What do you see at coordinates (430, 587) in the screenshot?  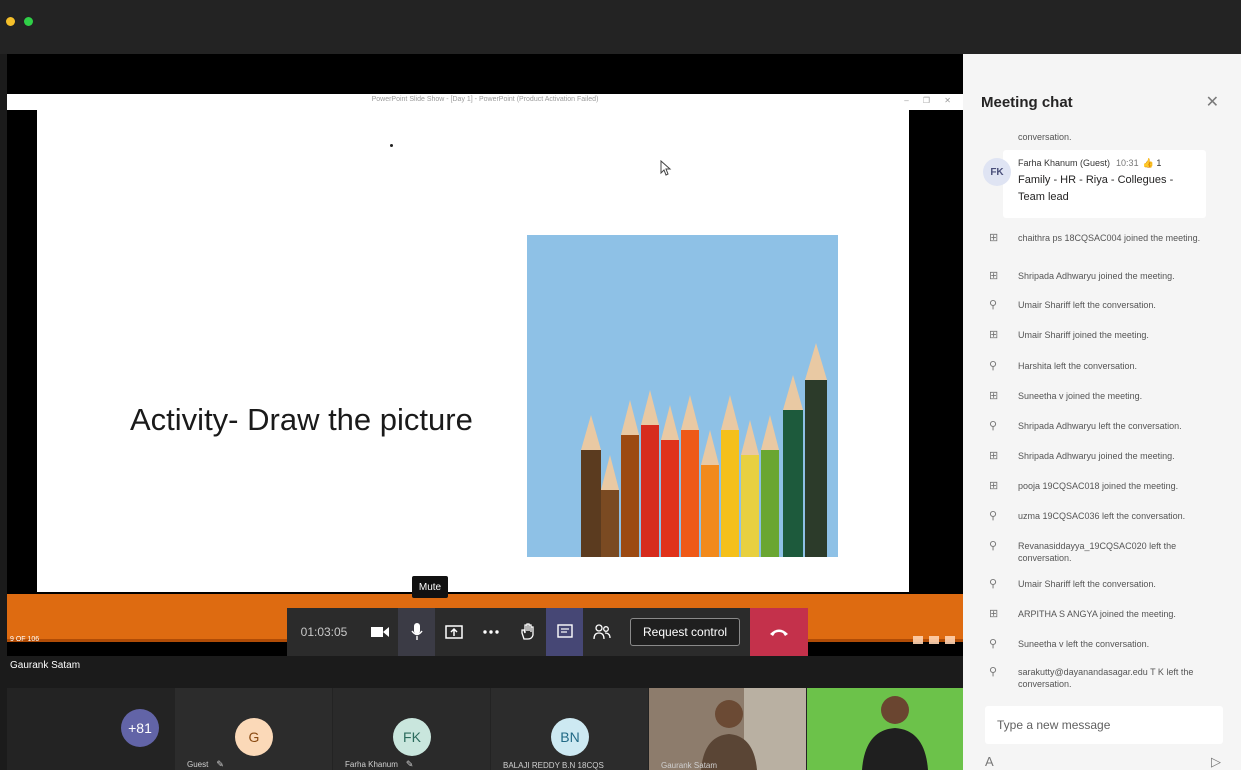 I see `mute-tooltip: Mute` at bounding box center [430, 587].